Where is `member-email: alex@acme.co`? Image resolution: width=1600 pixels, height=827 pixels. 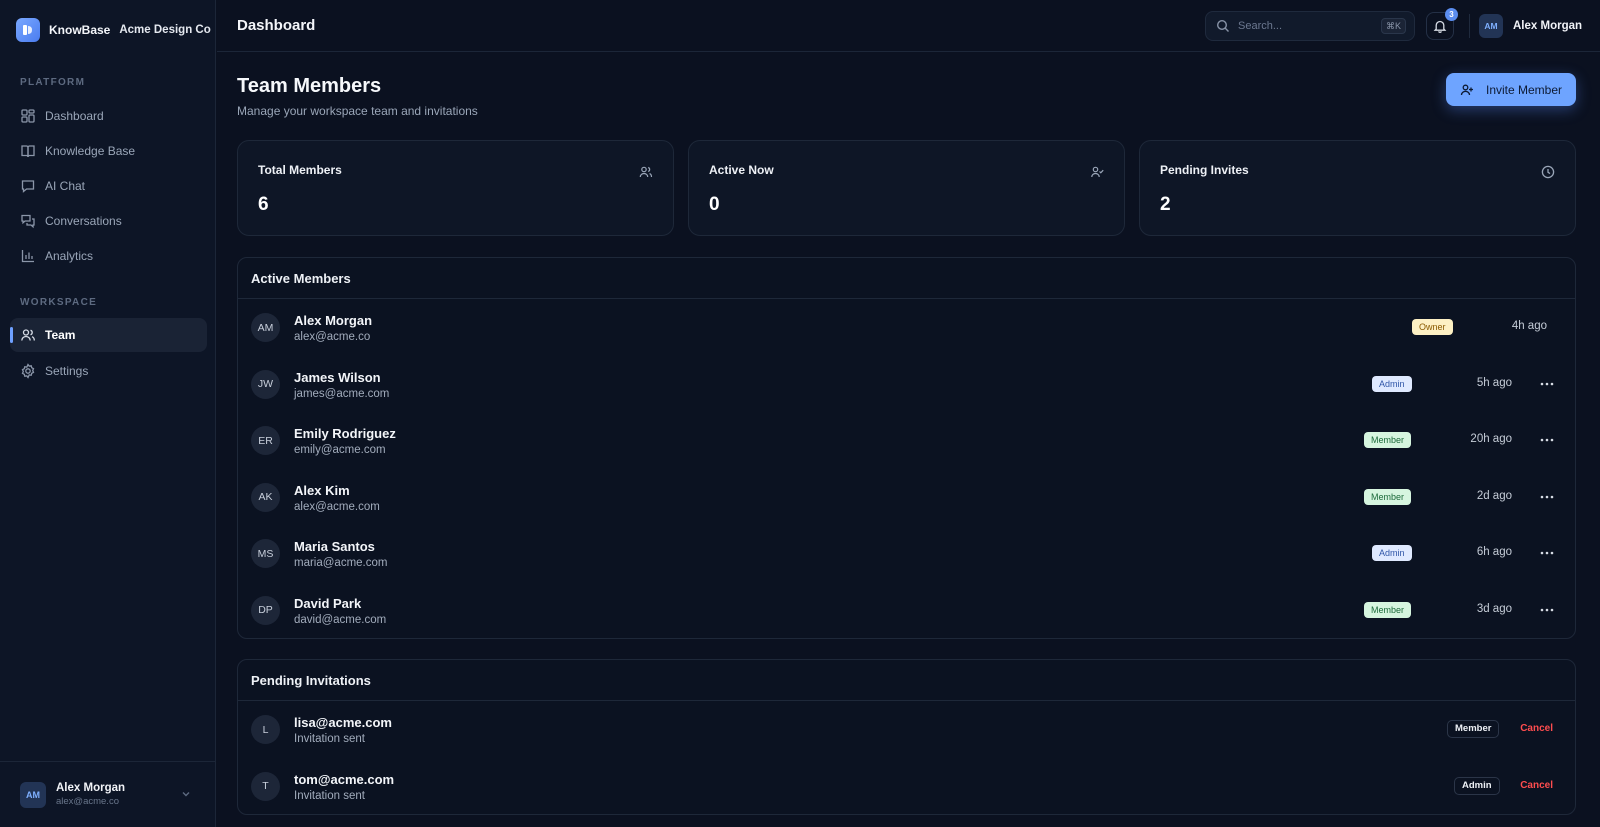 member-email: alex@acme.co is located at coordinates (332, 337).